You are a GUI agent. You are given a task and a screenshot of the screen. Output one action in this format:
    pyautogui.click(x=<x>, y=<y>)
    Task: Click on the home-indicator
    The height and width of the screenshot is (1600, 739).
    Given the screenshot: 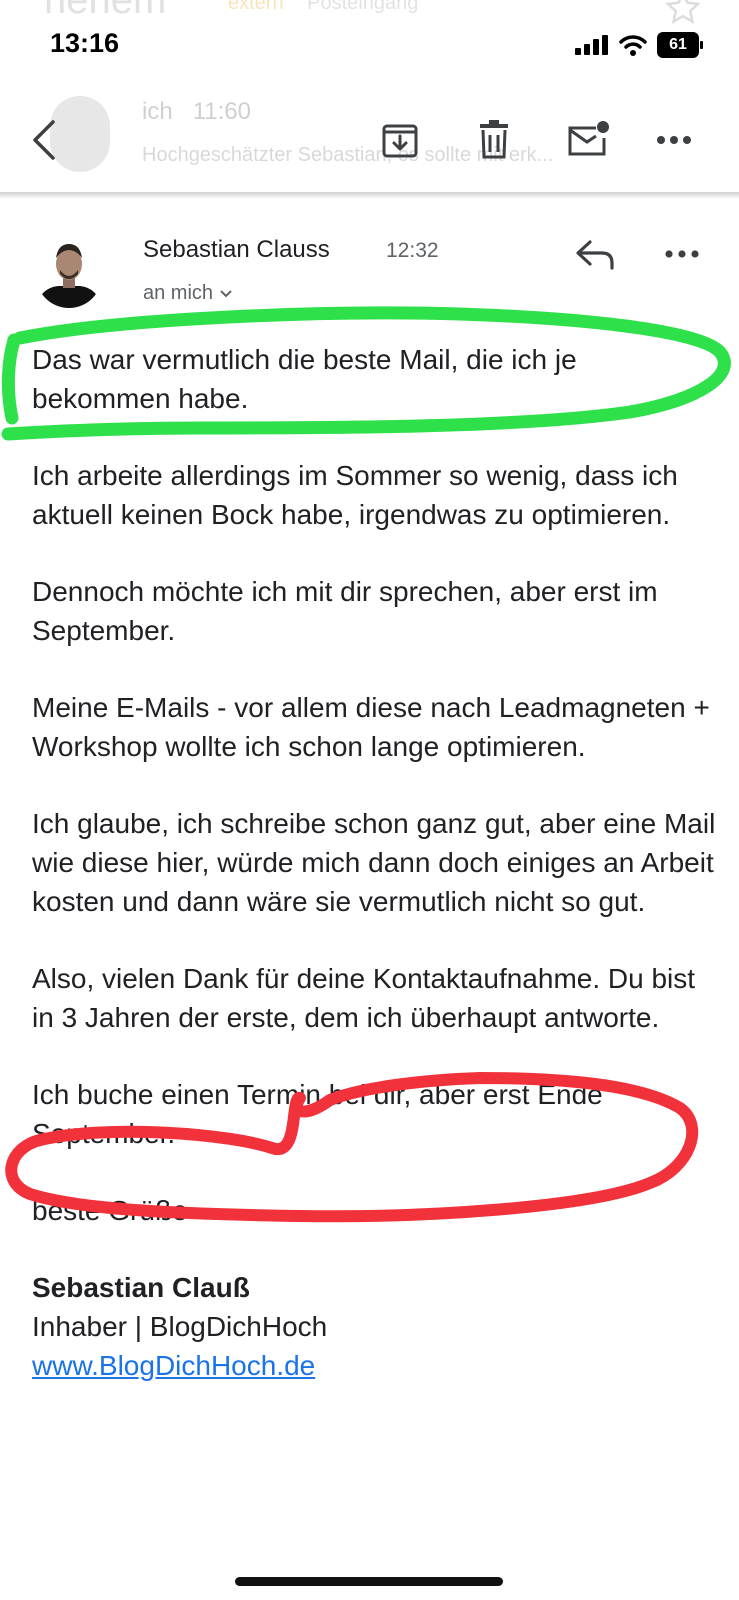 What is the action you would take?
    pyautogui.click(x=369, y=1581)
    